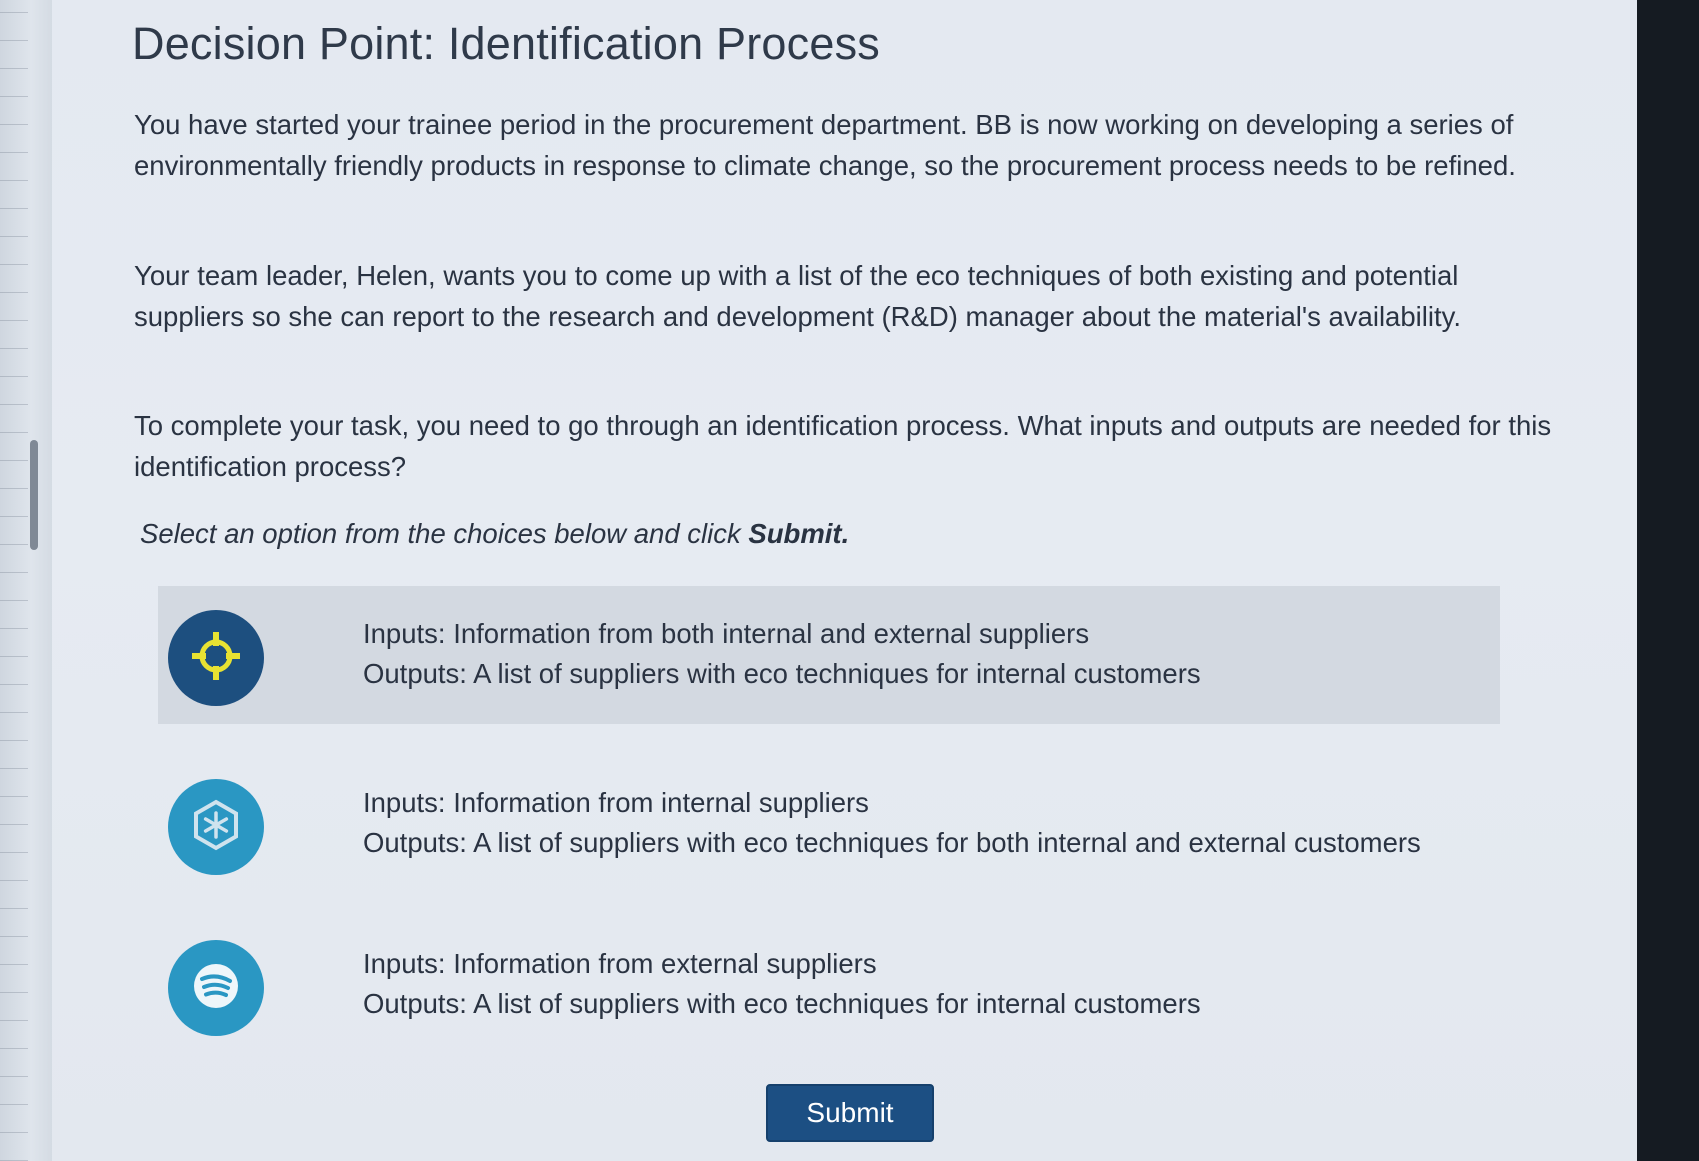 The height and width of the screenshot is (1161, 1699). I want to click on option-1-icon-circle, so click(216, 658).